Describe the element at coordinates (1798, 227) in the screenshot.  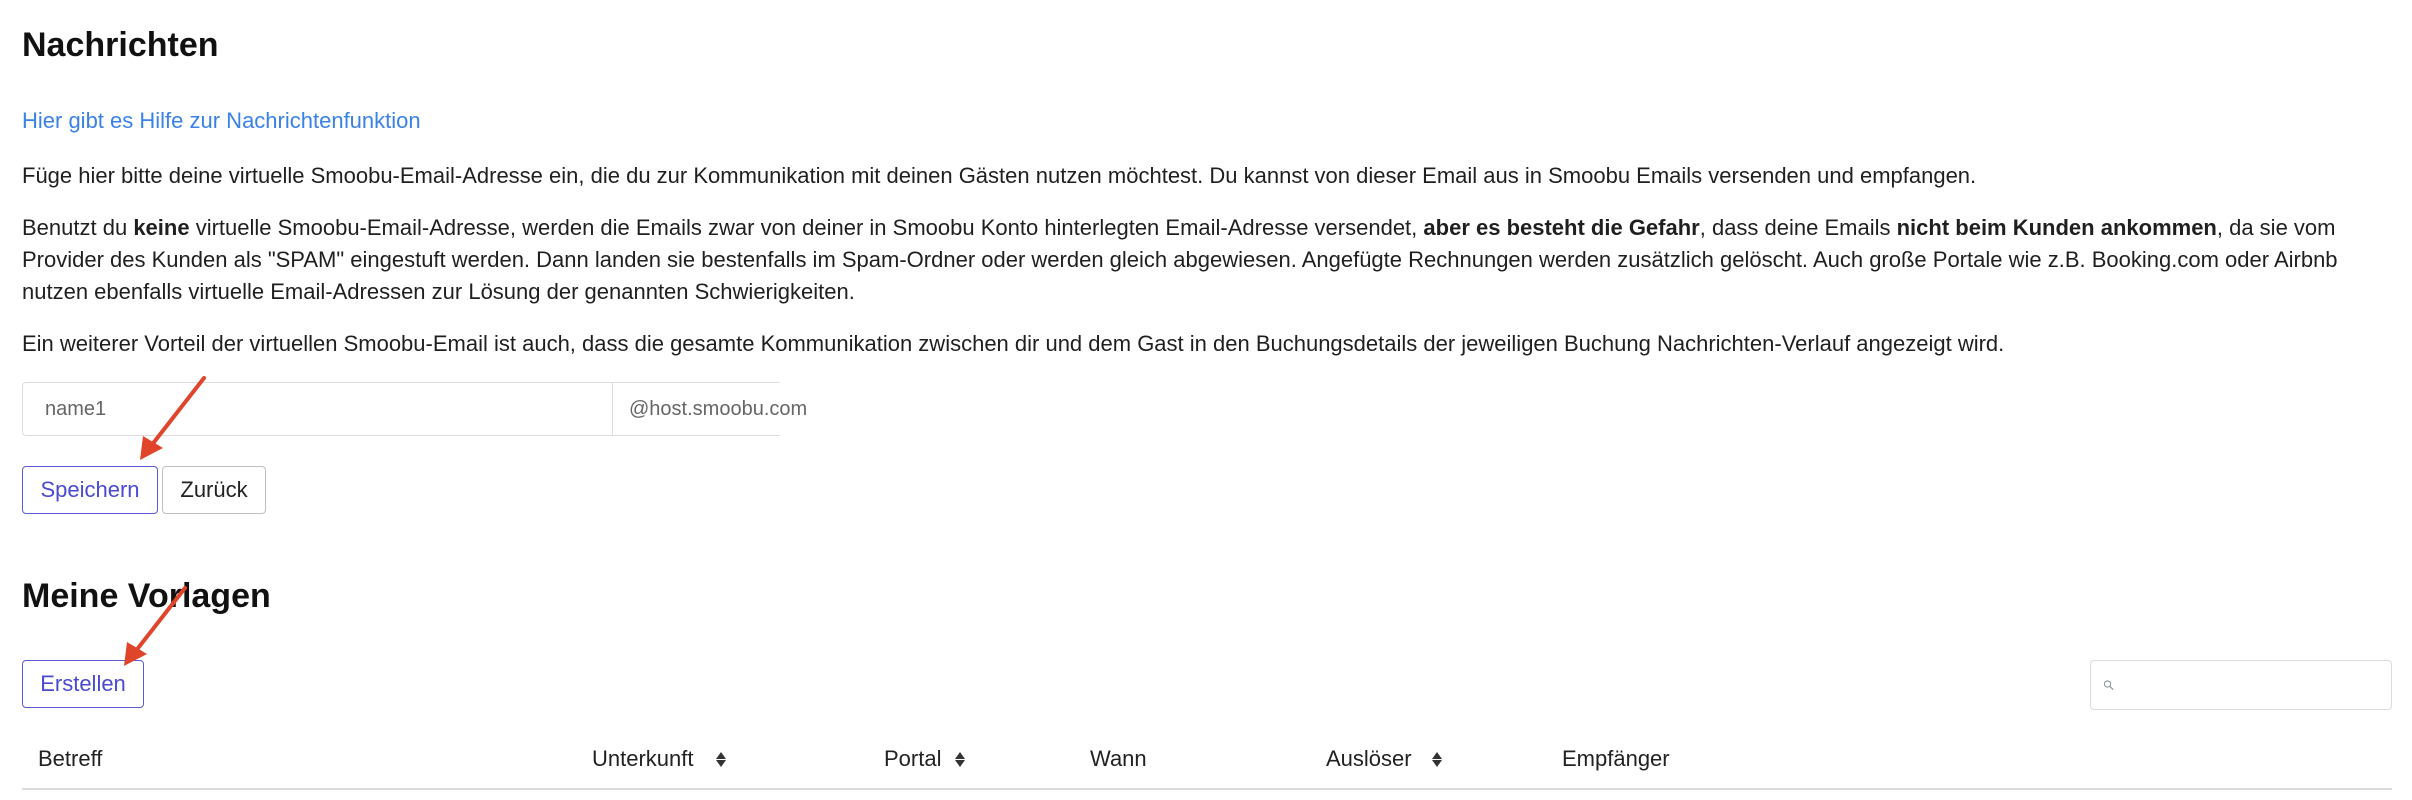
I see `warning-text-part: , dass deine Emails` at that location.